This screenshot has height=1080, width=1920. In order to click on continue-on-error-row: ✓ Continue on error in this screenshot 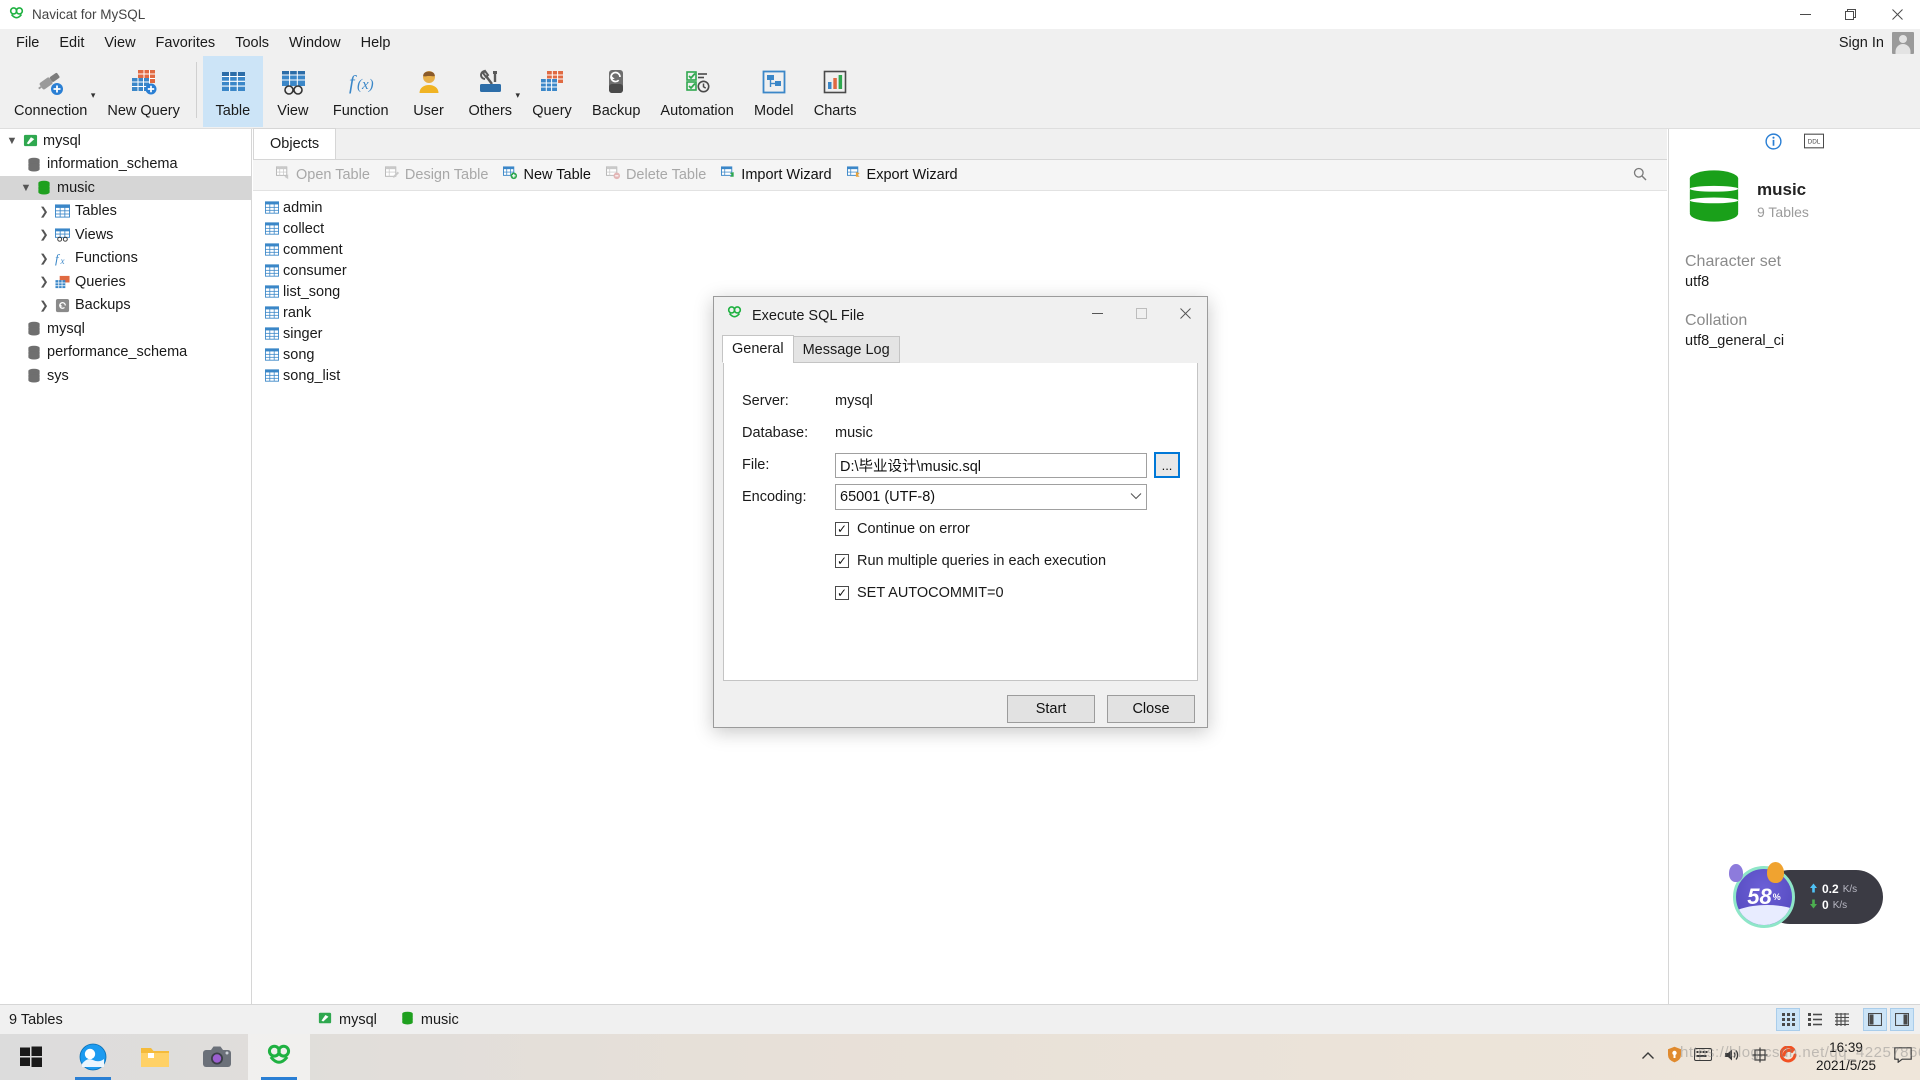, I will do `click(960, 529)`.